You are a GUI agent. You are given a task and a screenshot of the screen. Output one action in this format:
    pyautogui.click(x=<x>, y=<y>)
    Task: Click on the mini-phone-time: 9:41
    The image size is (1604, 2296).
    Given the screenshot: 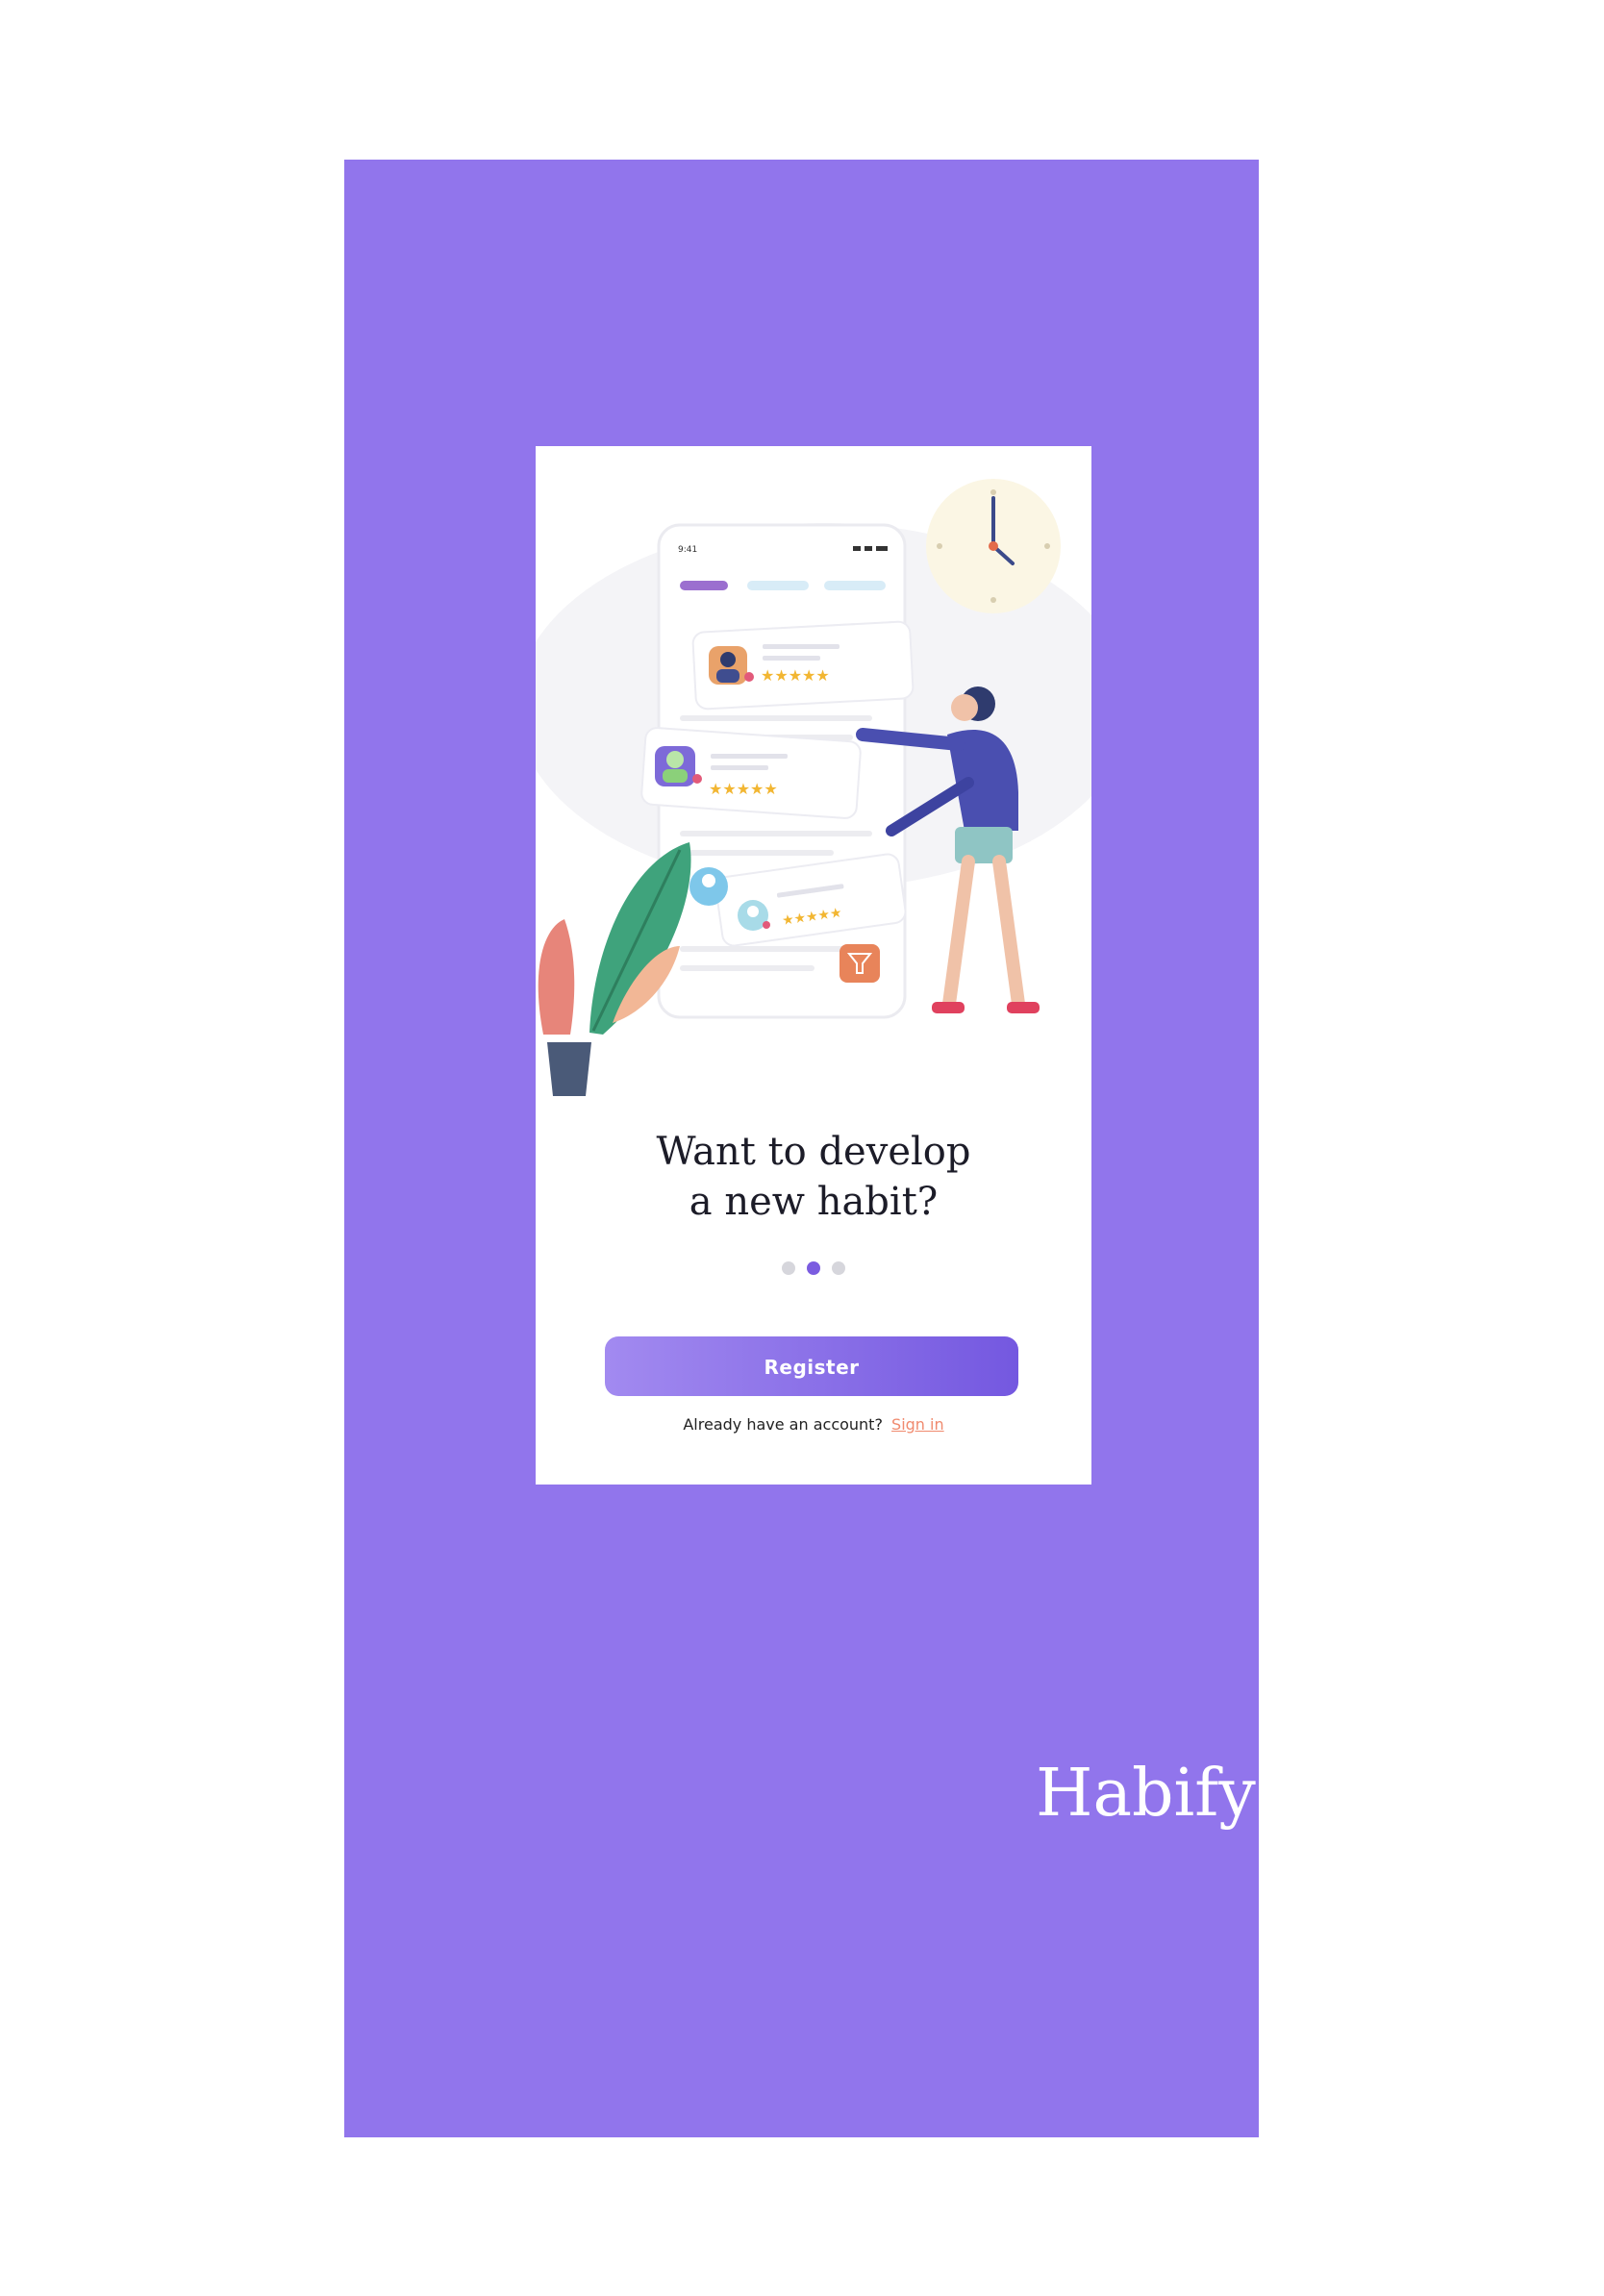 What is the action you would take?
    pyautogui.click(x=687, y=550)
    